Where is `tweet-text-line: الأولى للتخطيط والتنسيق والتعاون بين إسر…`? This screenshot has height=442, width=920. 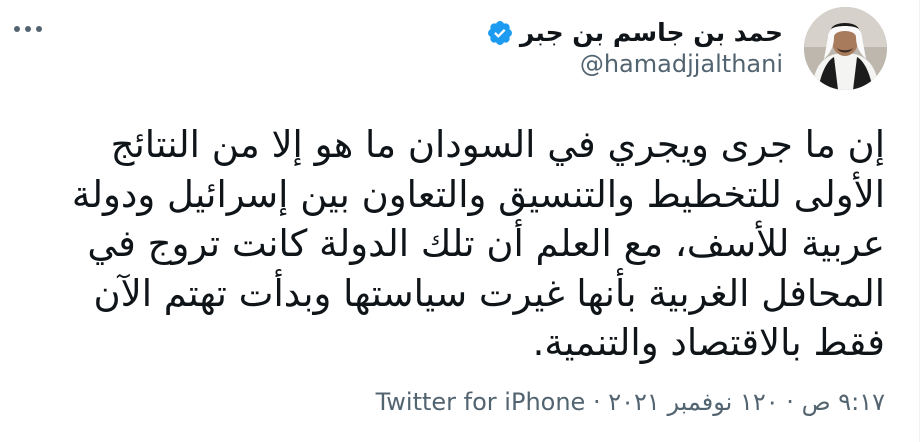 tweet-text-line: الأولى للتخطيط والتنسيق والتعاون بين إسر… is located at coordinates (478, 194).